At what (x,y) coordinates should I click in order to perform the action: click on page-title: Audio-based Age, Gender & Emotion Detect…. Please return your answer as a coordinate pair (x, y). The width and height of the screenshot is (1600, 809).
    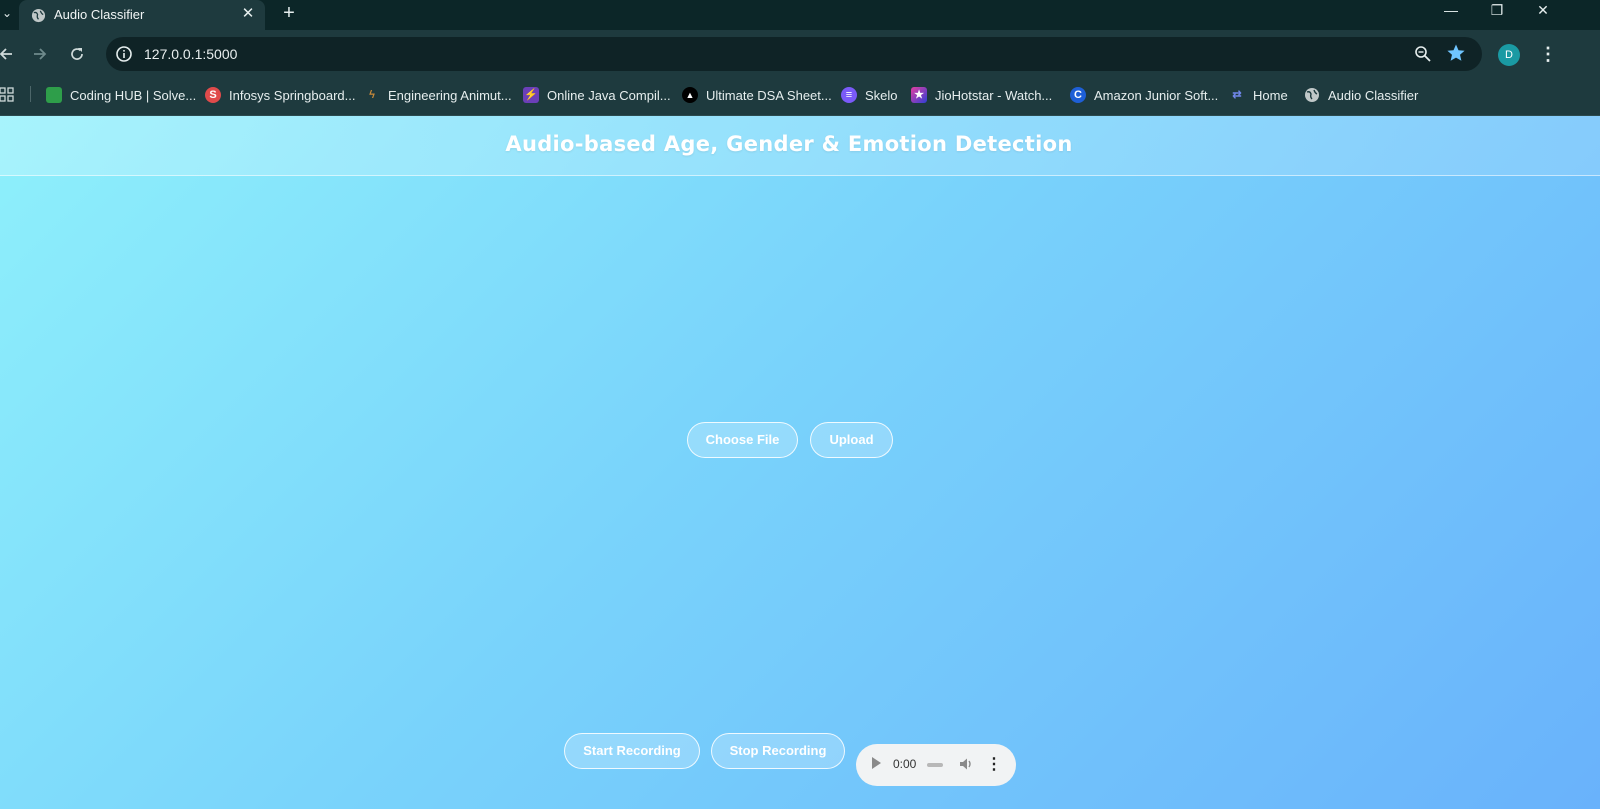
    Looking at the image, I should click on (789, 144).